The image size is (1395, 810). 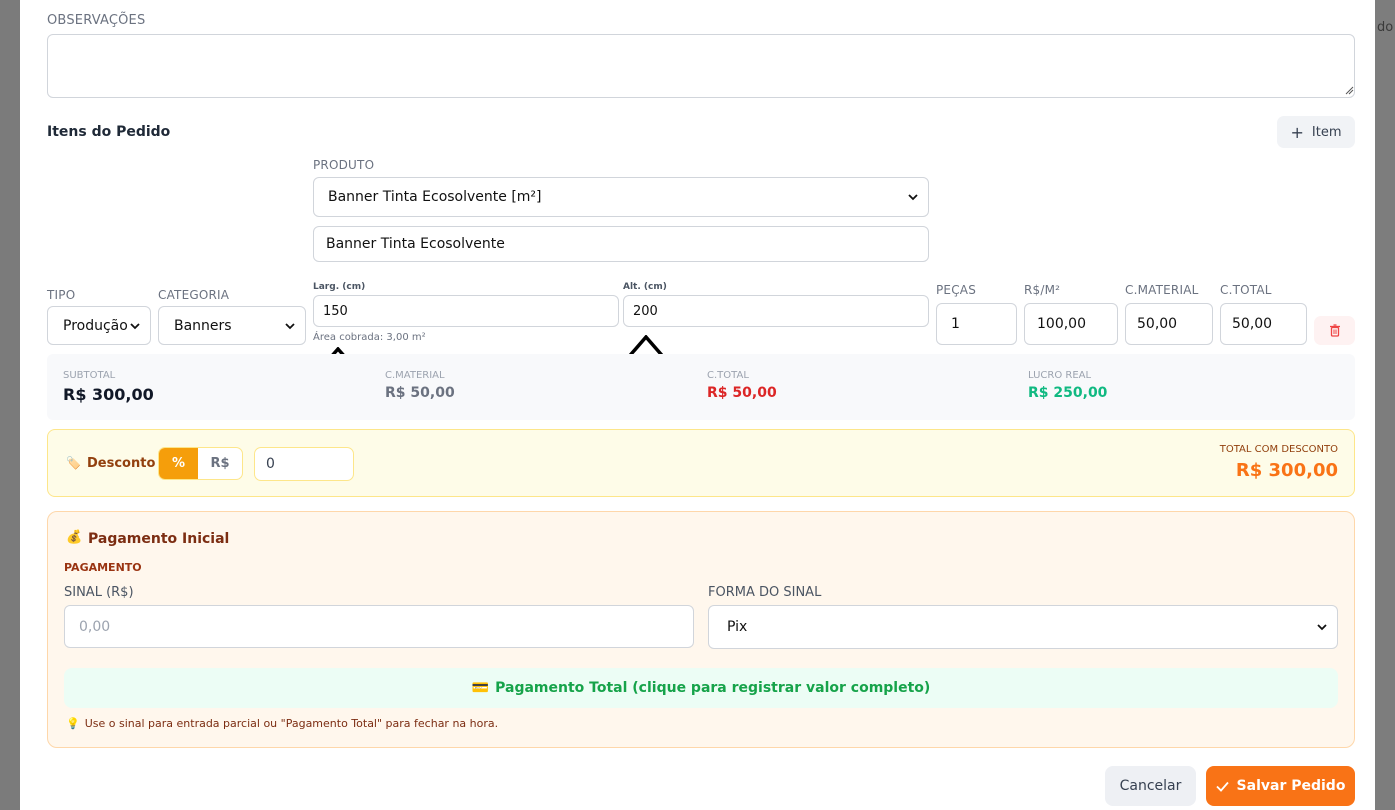 What do you see at coordinates (61, 295) in the screenshot?
I see `tipo-label: TIPO` at bounding box center [61, 295].